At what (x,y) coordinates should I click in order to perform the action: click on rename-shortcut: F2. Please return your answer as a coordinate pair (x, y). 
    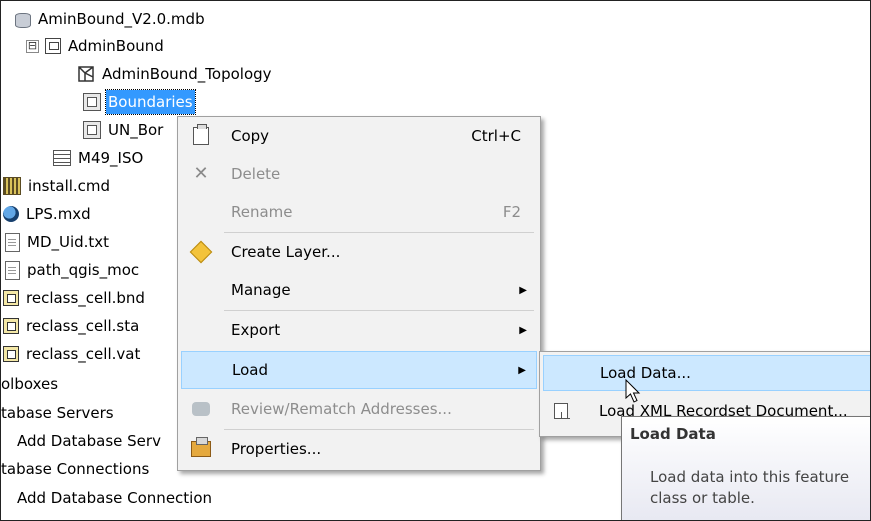
    Looking at the image, I should click on (511, 212).